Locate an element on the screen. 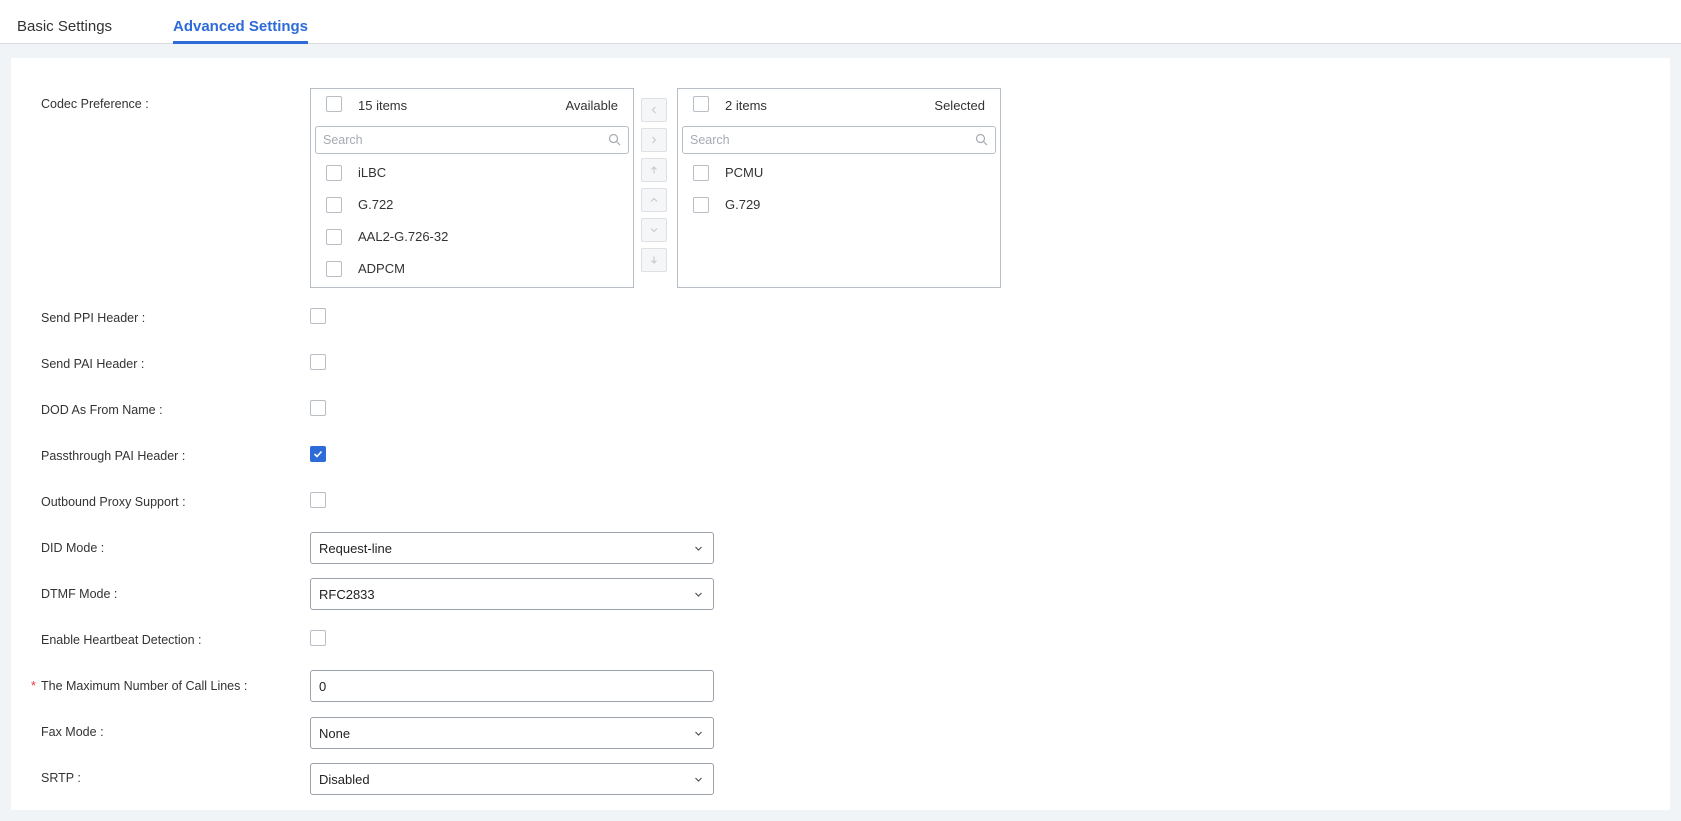  item-label: PCMU is located at coordinates (744, 172).